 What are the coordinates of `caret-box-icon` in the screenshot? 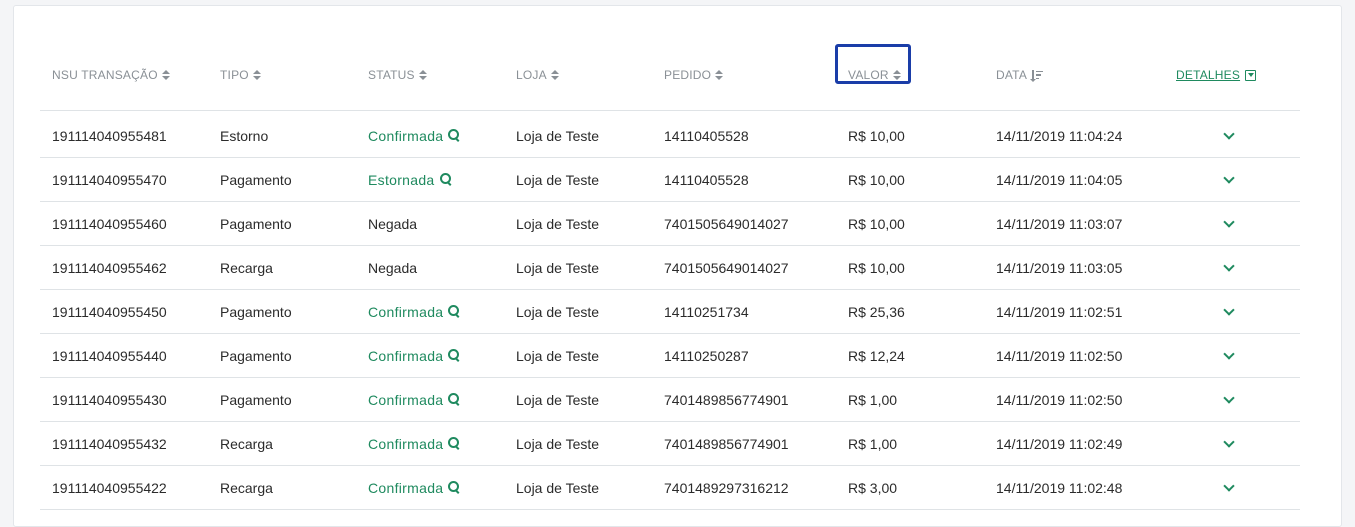 It's located at (1251, 75).